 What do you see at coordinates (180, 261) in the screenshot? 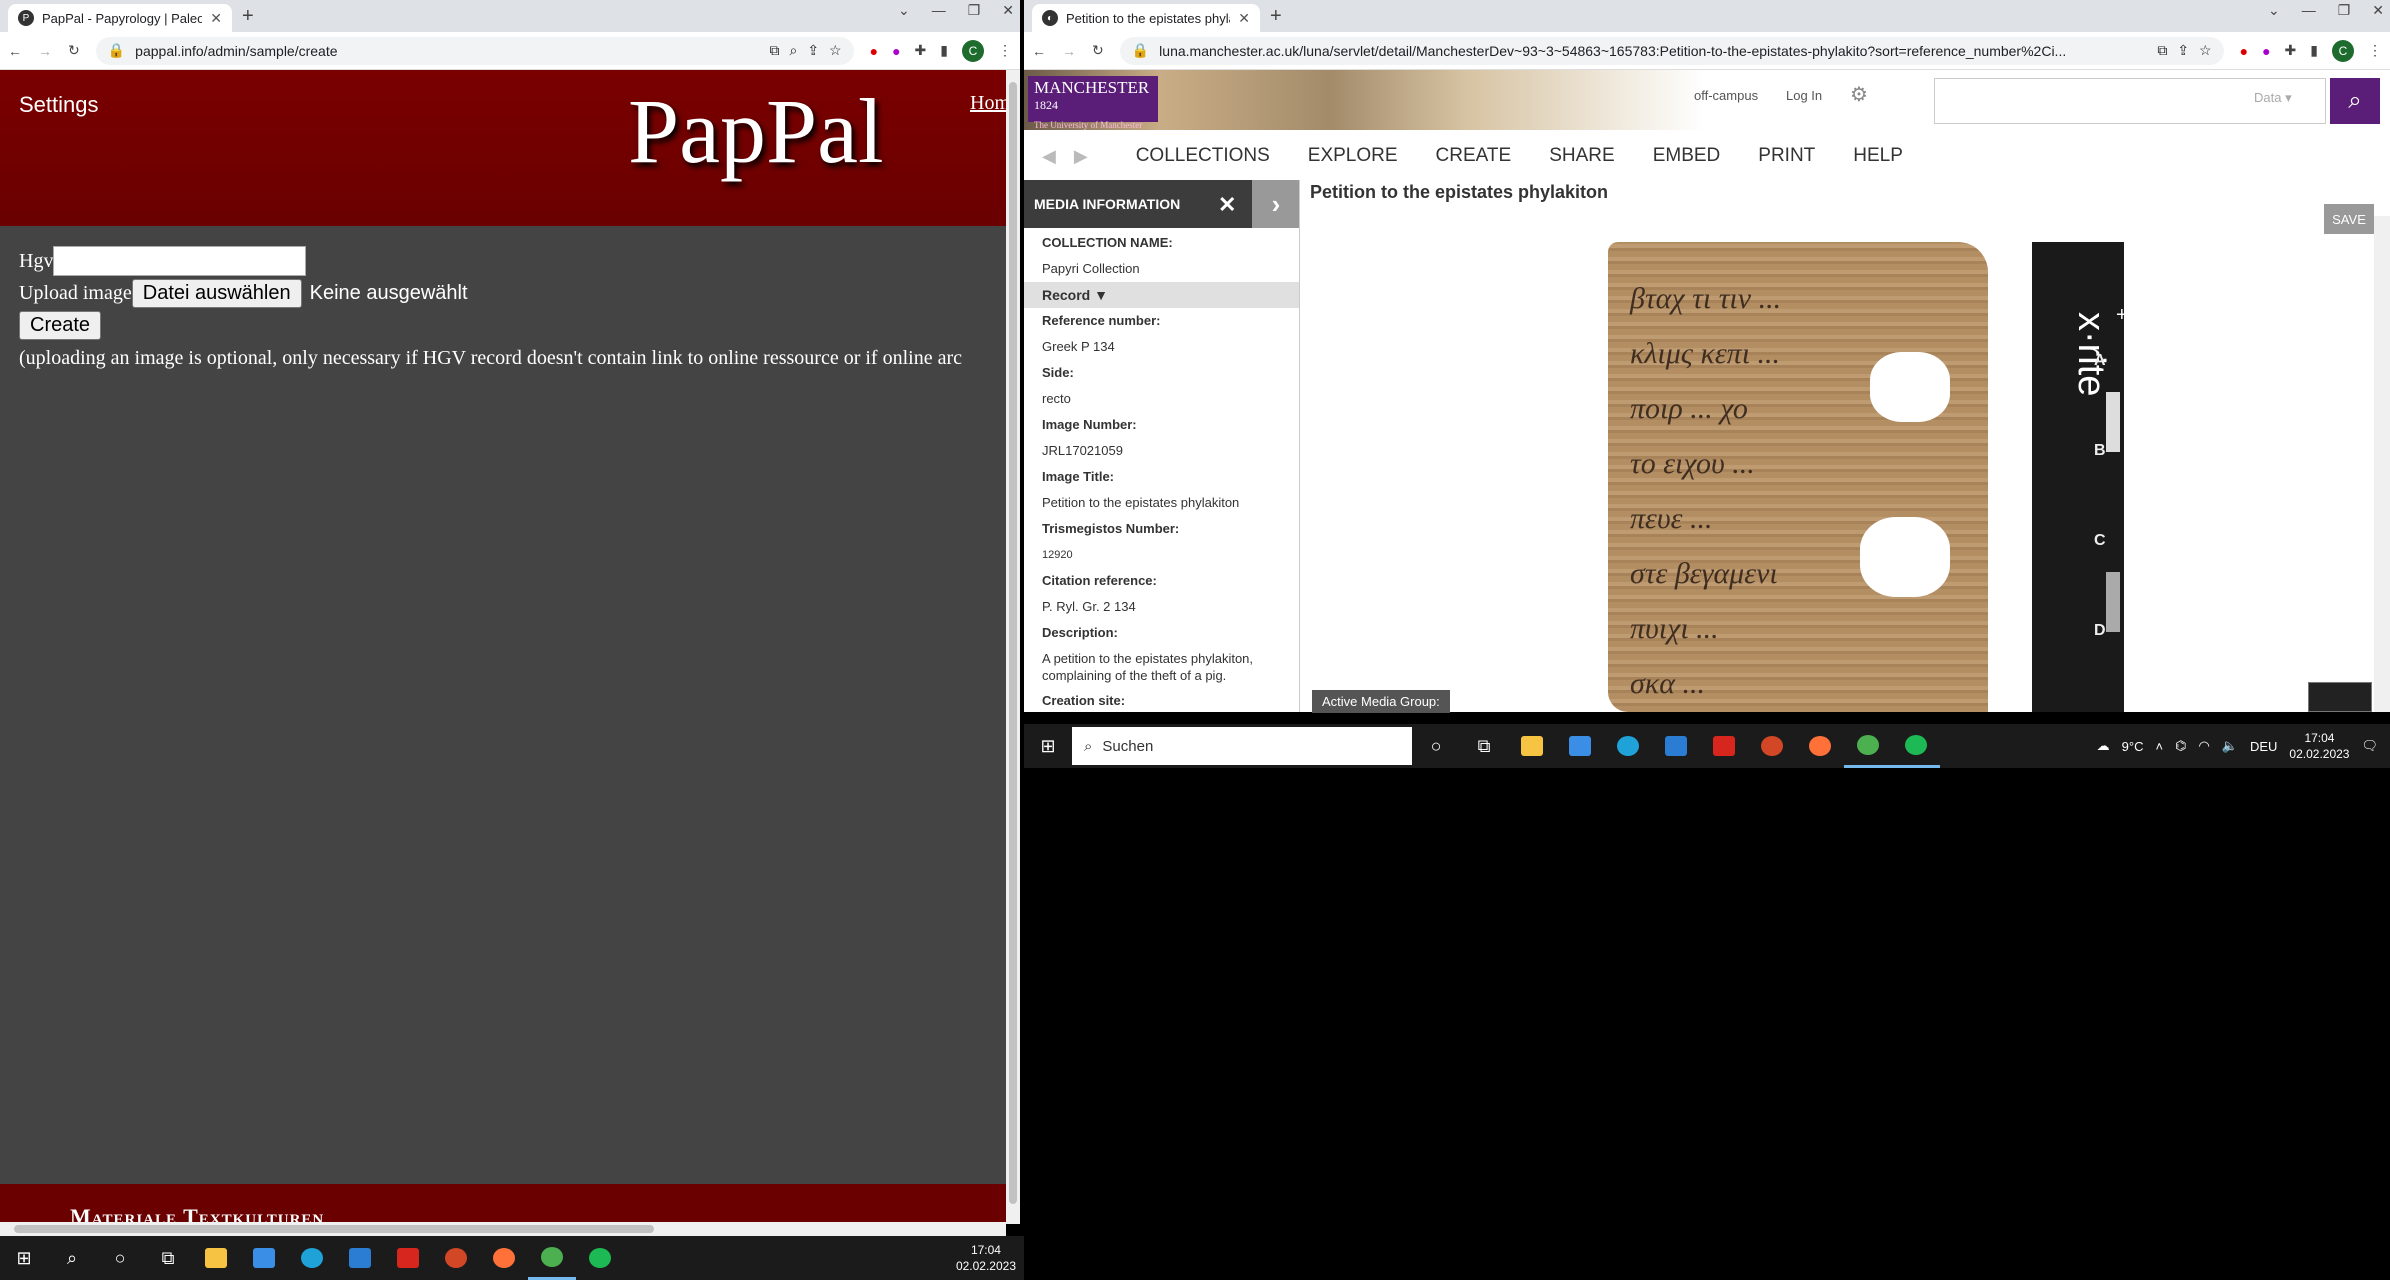
I see `hgv-input` at bounding box center [180, 261].